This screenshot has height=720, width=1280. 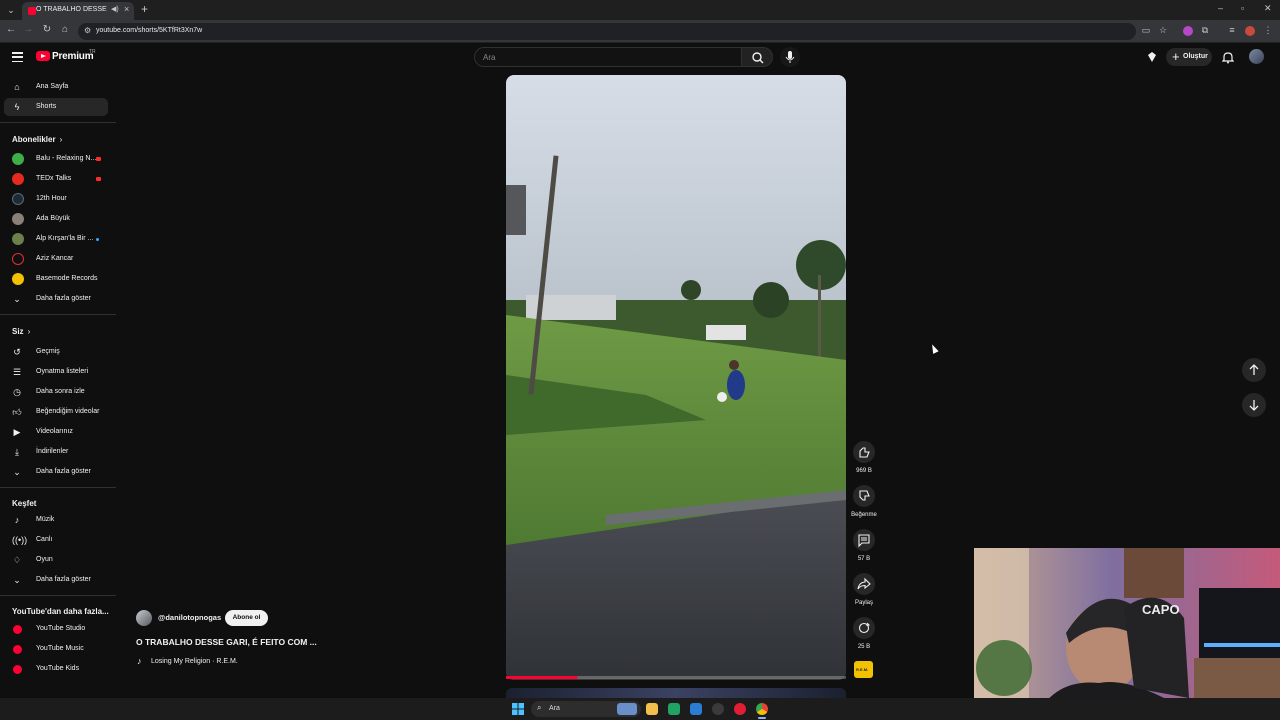 What do you see at coordinates (1189, 57) in the screenshot?
I see `create-button: + Oluştur` at bounding box center [1189, 57].